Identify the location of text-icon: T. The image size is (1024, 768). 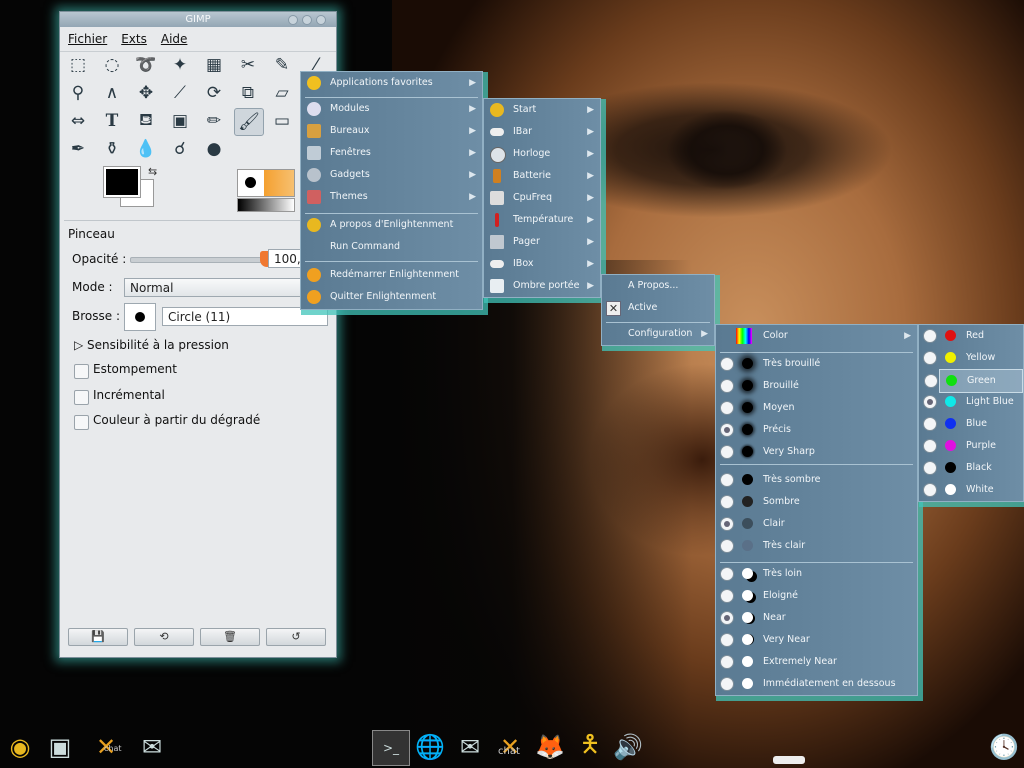
(112, 121).